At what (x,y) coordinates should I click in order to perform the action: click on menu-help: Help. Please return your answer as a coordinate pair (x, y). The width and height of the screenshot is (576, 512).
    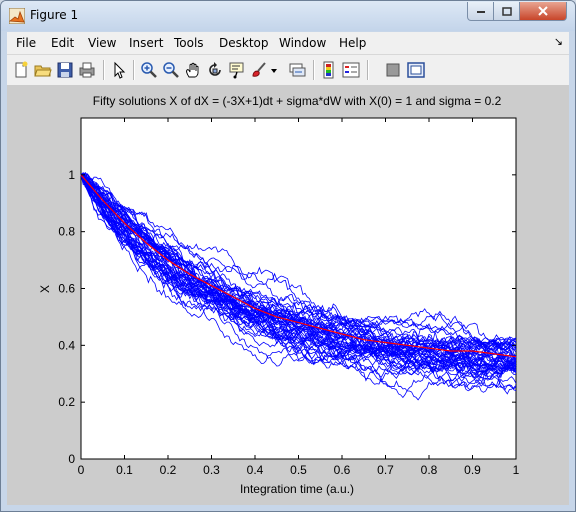
    Looking at the image, I should click on (352, 43).